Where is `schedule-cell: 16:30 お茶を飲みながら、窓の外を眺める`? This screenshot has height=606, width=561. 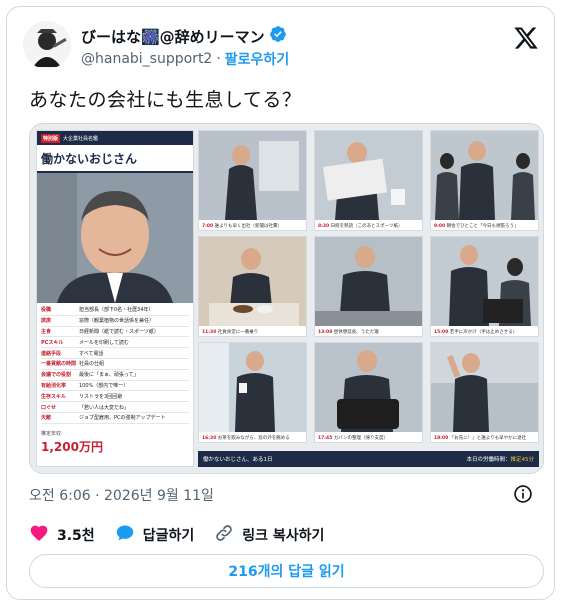
schedule-cell: 16:30 お茶を飲みながら、窓の外を眺める is located at coordinates (252, 392).